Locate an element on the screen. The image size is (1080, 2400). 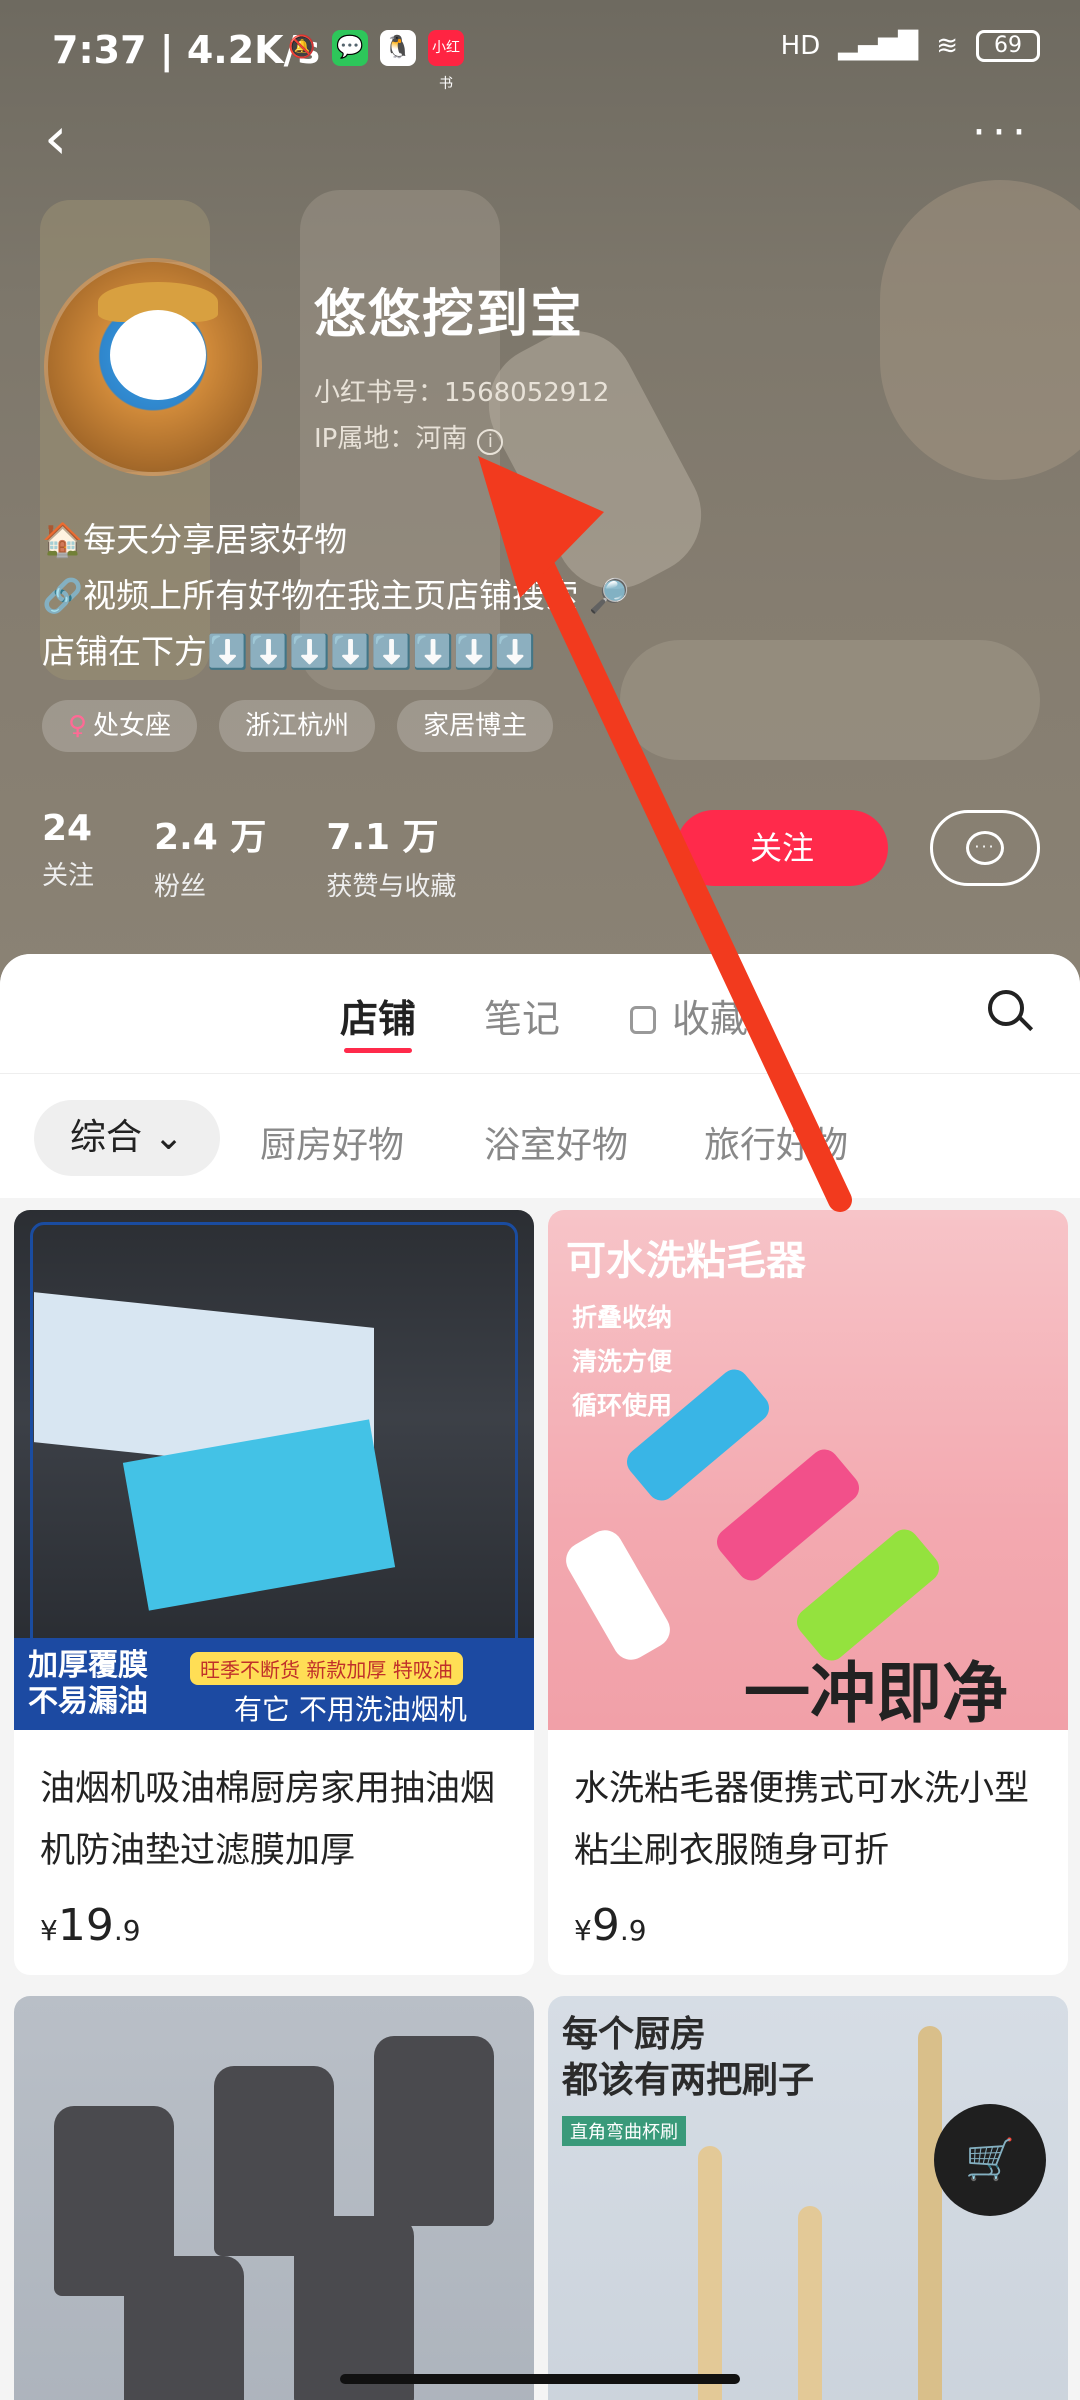
female-icon: ♀ is located at coordinates (78, 726).